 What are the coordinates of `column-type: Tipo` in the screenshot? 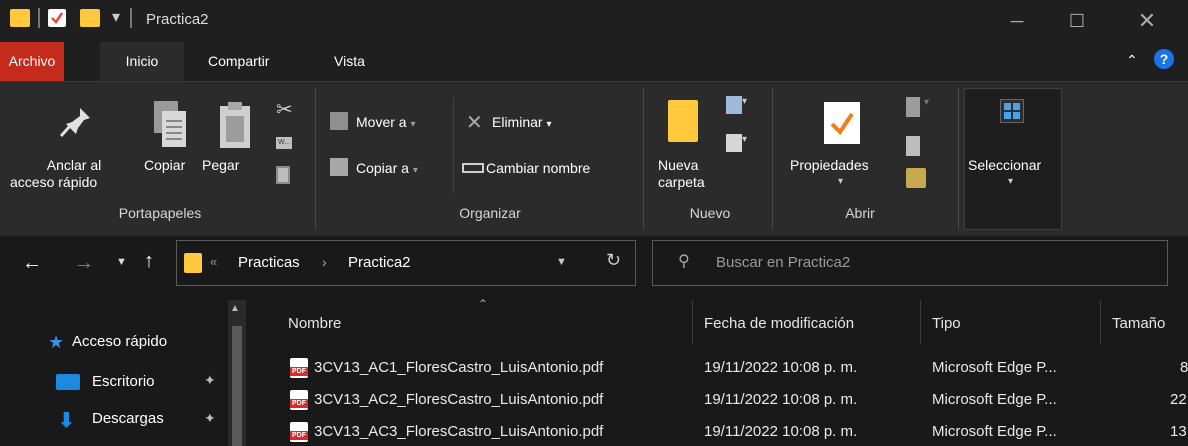 It's located at (946, 324).